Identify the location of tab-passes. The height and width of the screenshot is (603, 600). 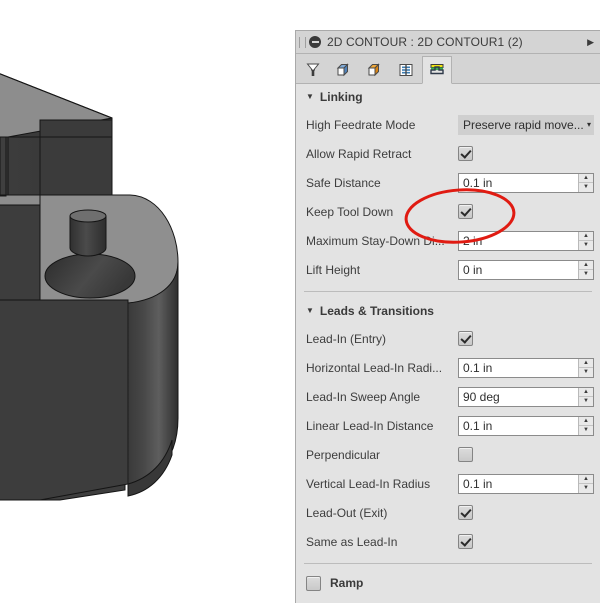
(406, 69).